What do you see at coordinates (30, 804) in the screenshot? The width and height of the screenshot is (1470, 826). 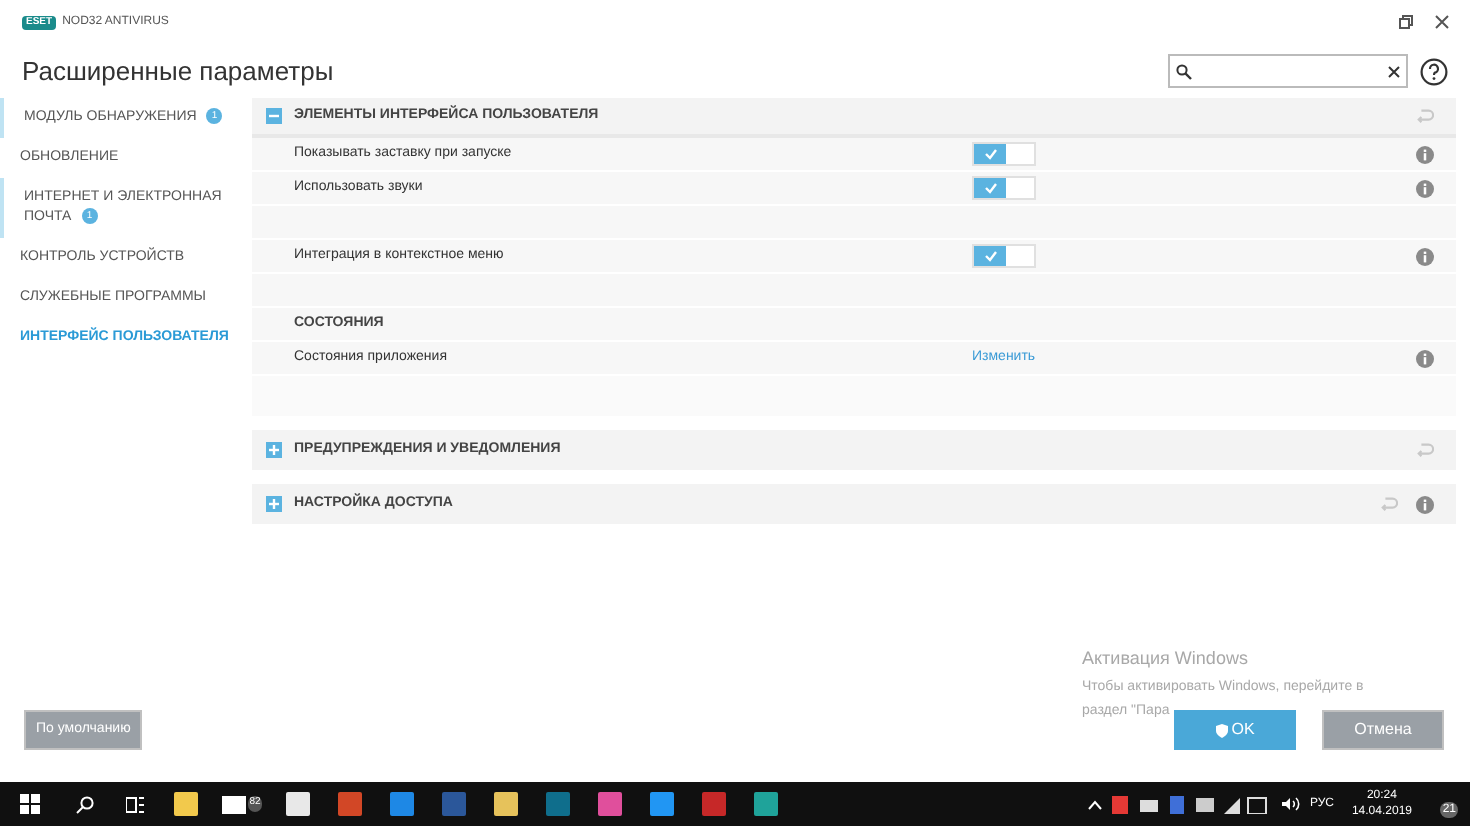 I see `start-icon` at bounding box center [30, 804].